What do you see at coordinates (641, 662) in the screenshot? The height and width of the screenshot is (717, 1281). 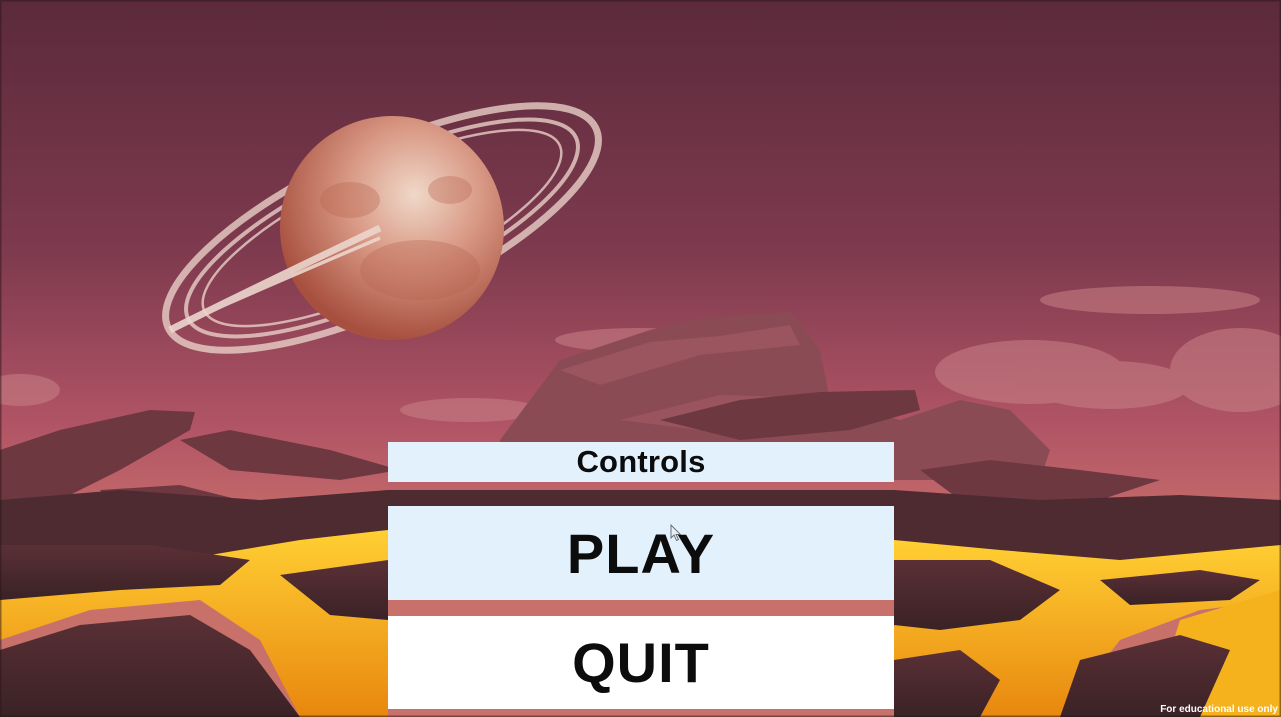 I see `quit-button: QUIT` at bounding box center [641, 662].